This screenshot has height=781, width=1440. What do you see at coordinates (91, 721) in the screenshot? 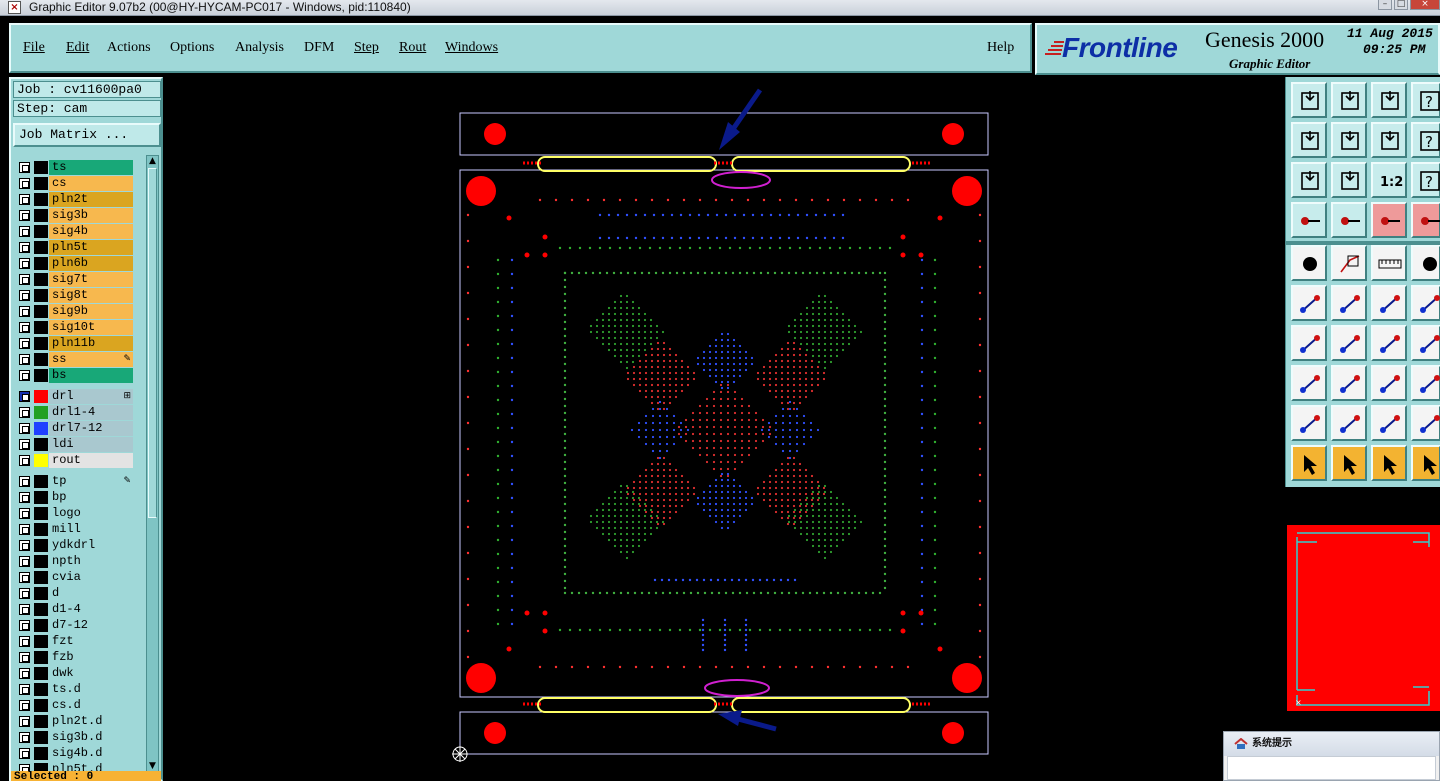
I see `layer-name: pln2t.d` at bounding box center [91, 721].